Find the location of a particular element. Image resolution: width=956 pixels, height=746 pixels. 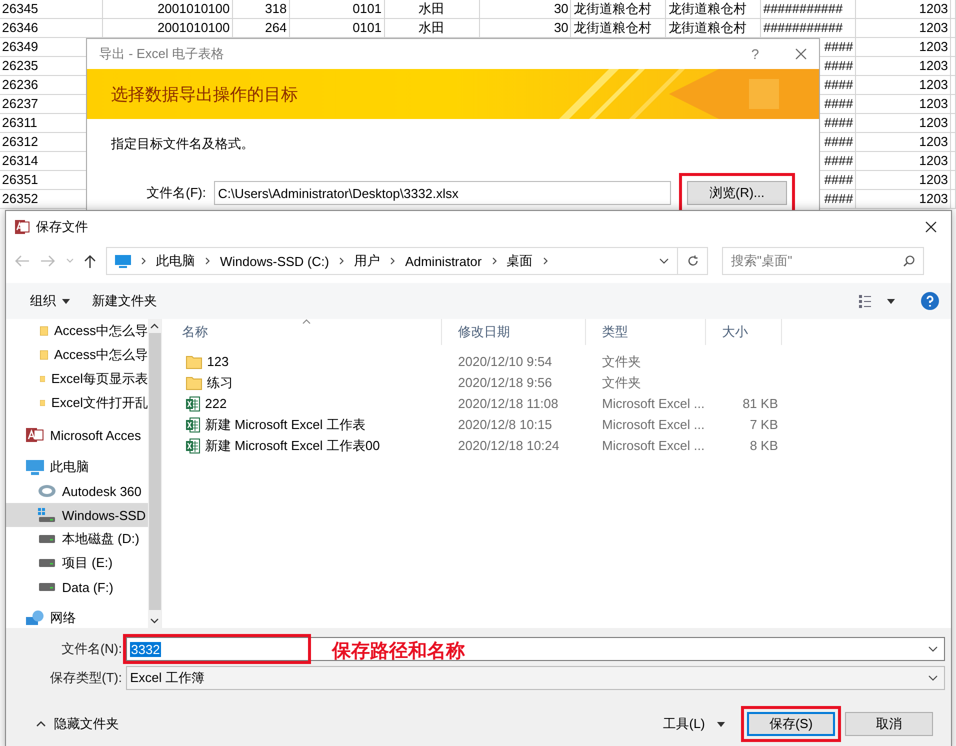

breadcrumb-item: 桌面 is located at coordinates (519, 261).